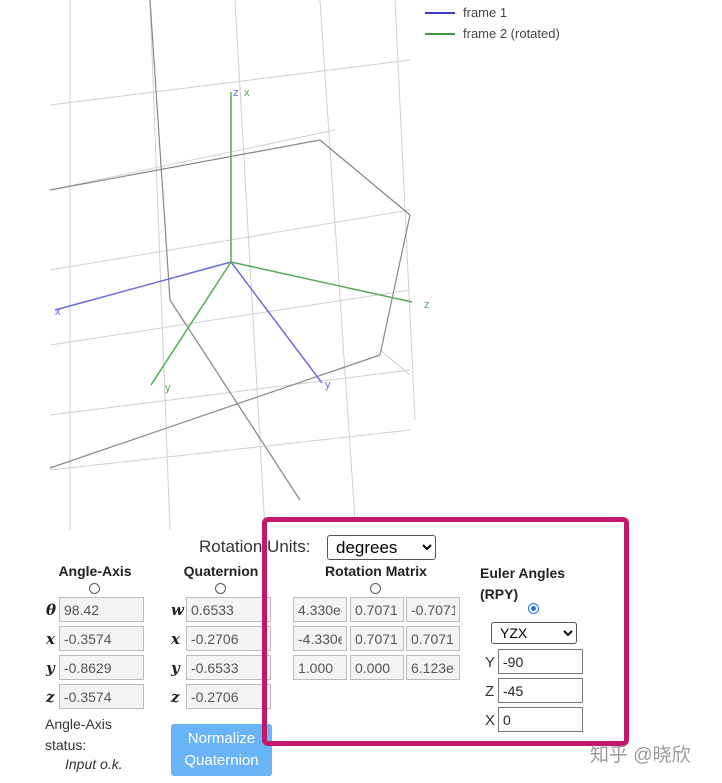 The width and height of the screenshot is (722, 783). Describe the element at coordinates (221, 738) in the screenshot. I see `normalize-button-line1: Normalize` at that location.